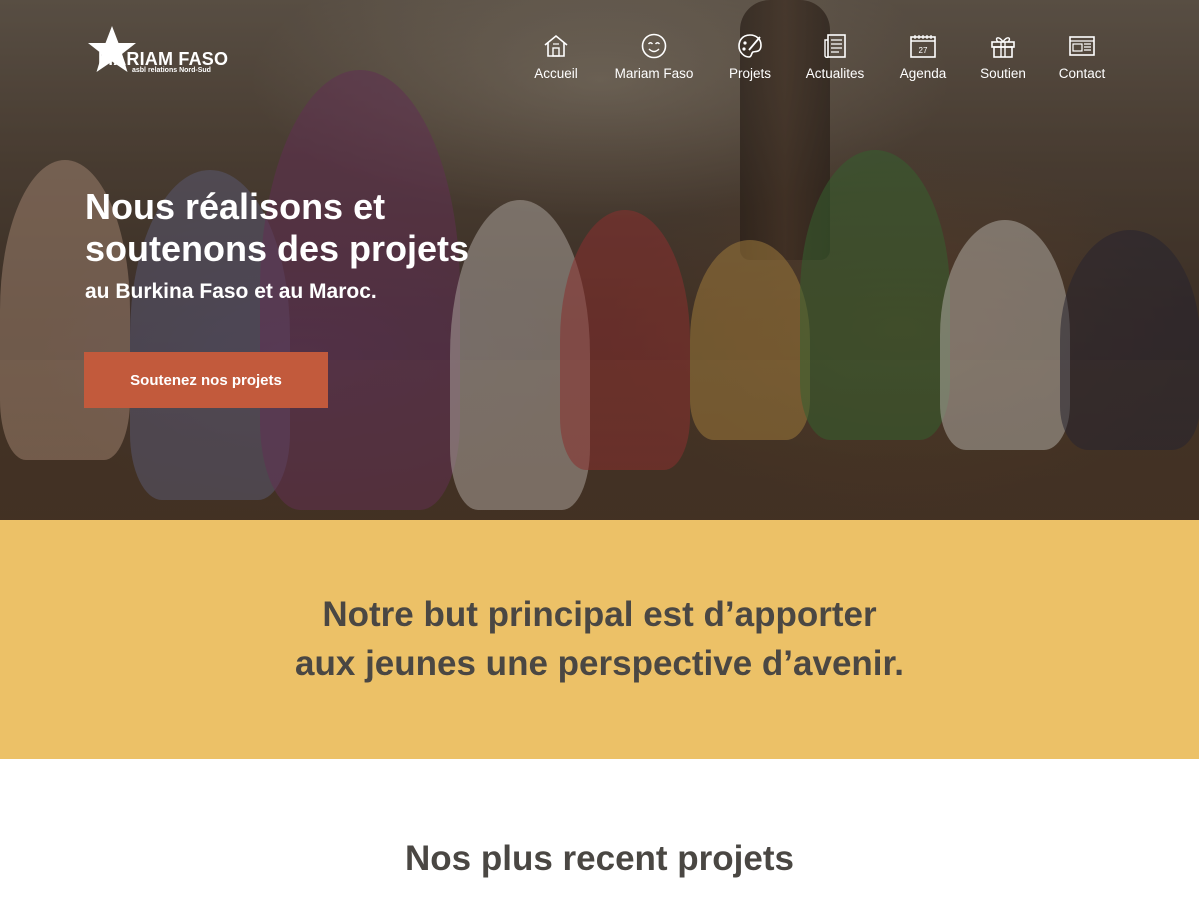 This screenshot has height=900, width=1199. I want to click on site-logo: MARIAM FASO asbl relations Nord-Sud, so click(159, 52).